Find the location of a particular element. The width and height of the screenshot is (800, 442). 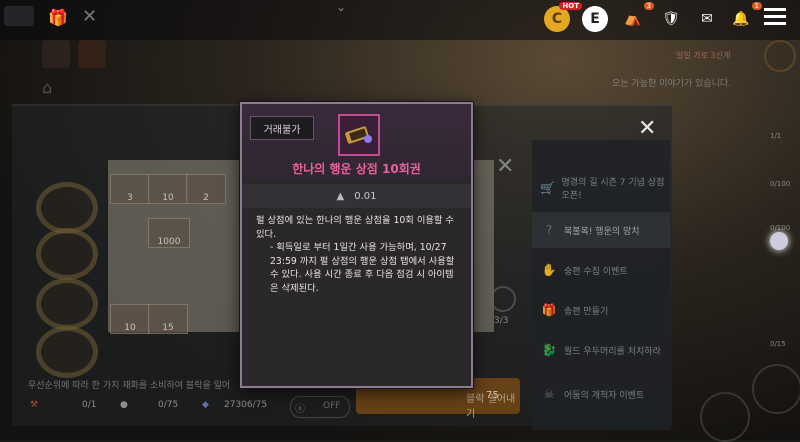

board-tile: 2 is located at coordinates (206, 189).